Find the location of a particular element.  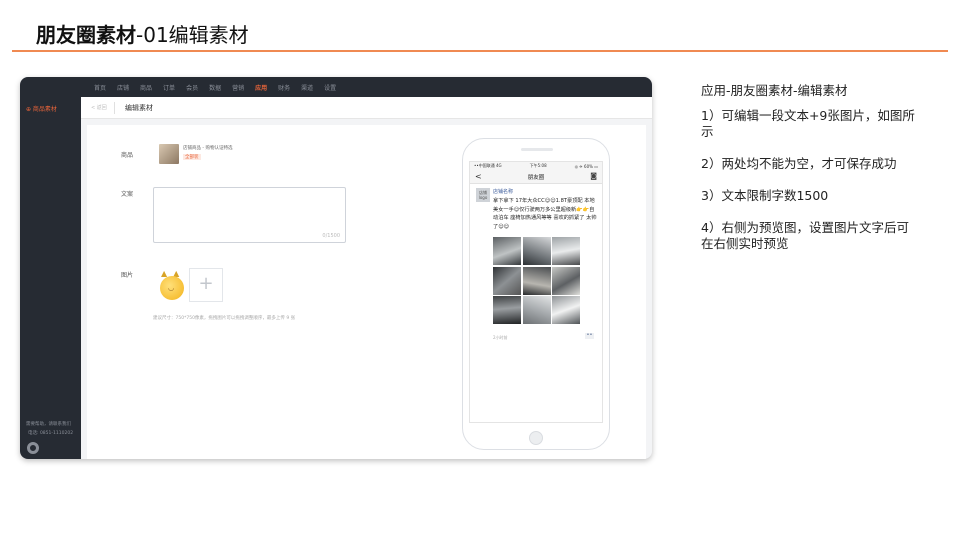

sidebar-phone-text: 电话: 0851-1110202 is located at coordinates (51, 433).